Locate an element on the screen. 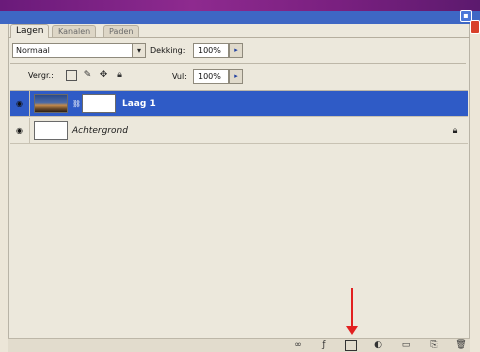 The image size is (480, 352). layer-mask-thumbnail is located at coordinates (99, 103).